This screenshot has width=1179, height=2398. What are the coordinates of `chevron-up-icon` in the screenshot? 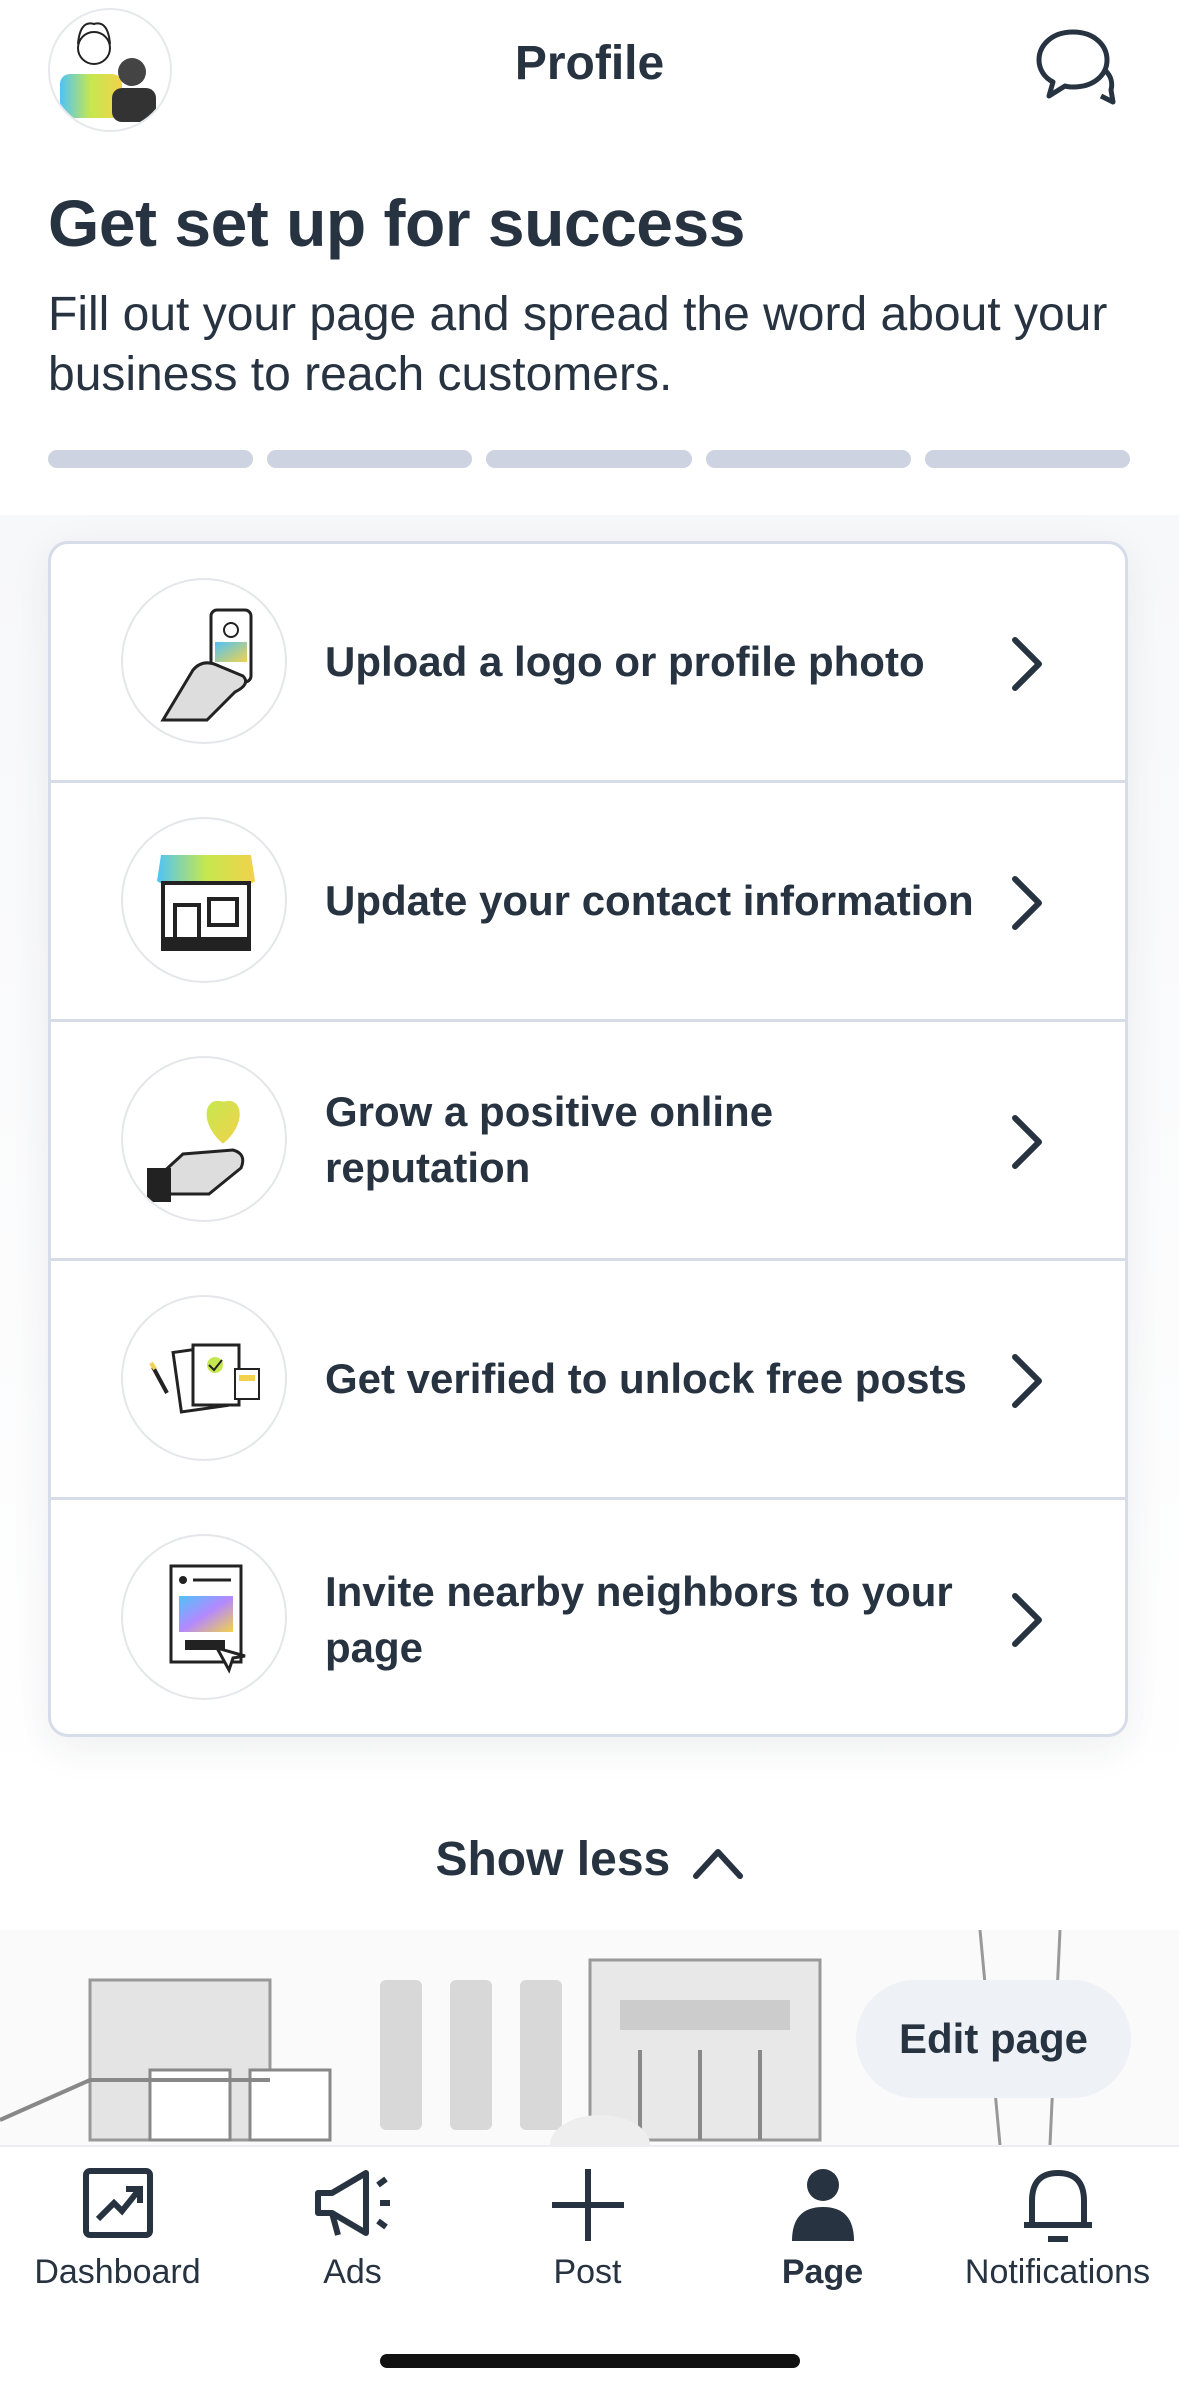 It's located at (717, 1864).